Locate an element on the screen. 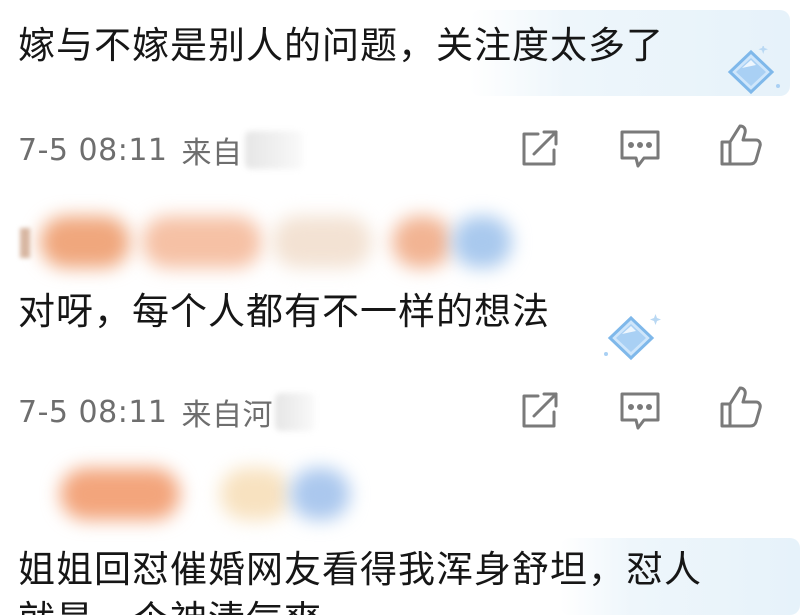 This screenshot has width=800, height=615. comment-text: 对呀，每个人都有不一样的想法 is located at coordinates (284, 311).